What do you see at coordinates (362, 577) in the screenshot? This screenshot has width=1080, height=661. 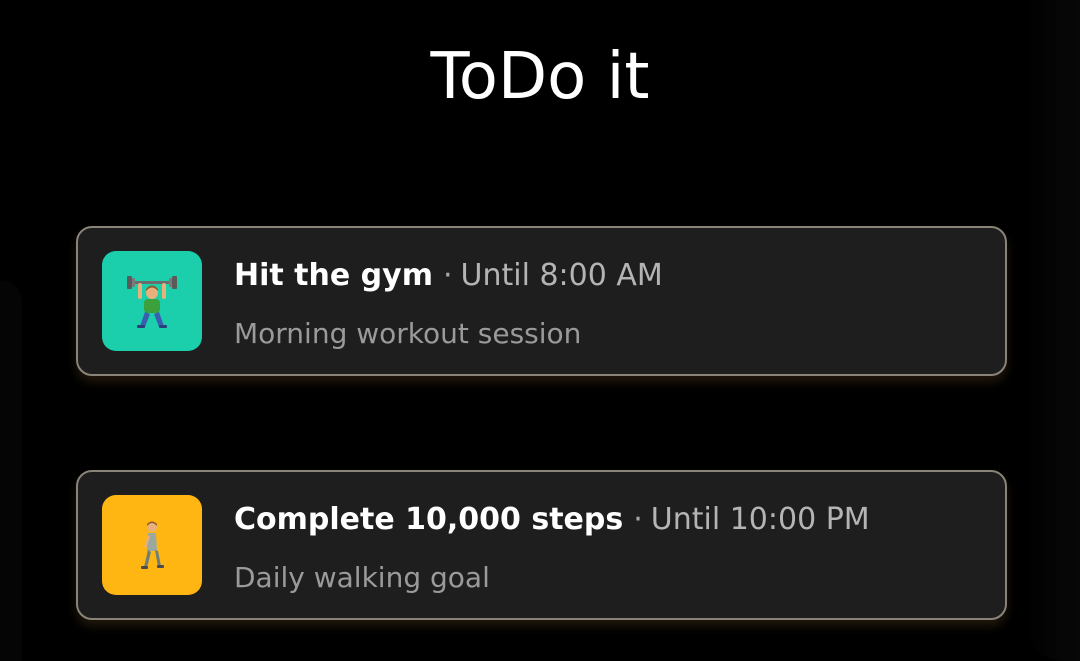 I see `task-subtitle: Daily walking goal` at bounding box center [362, 577].